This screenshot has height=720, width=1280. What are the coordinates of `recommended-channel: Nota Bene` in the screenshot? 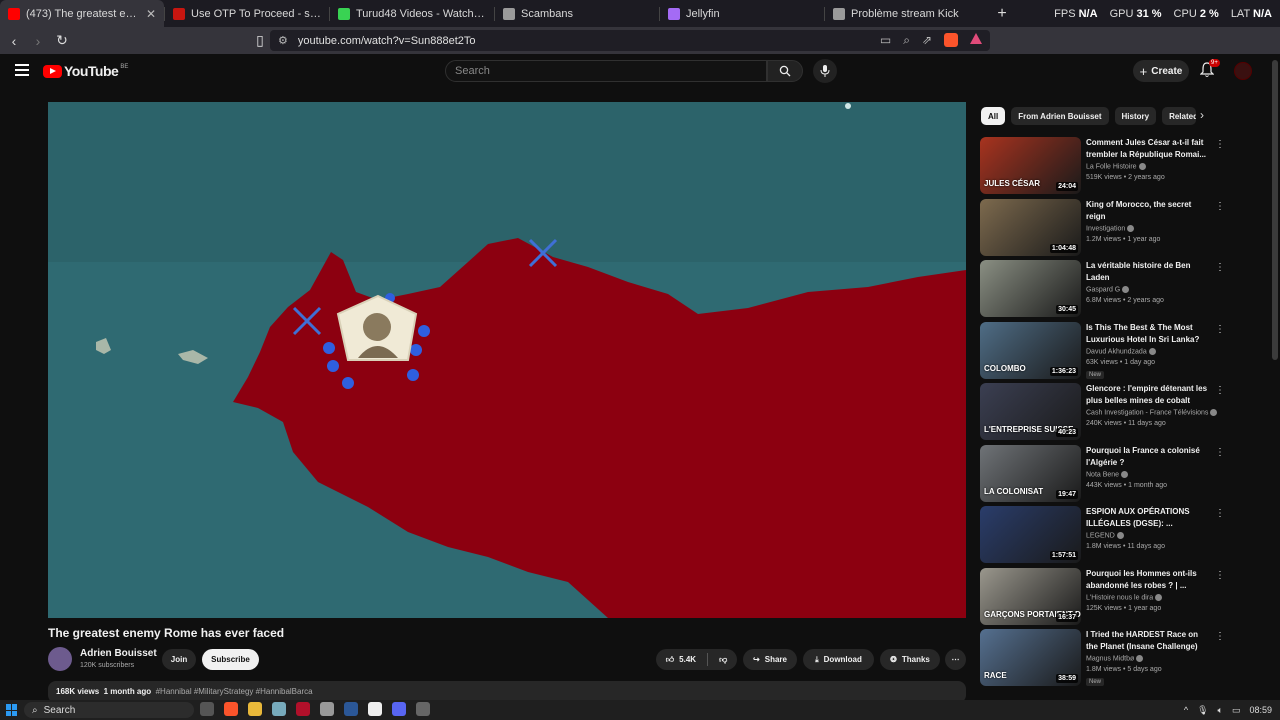 It's located at (1102, 474).